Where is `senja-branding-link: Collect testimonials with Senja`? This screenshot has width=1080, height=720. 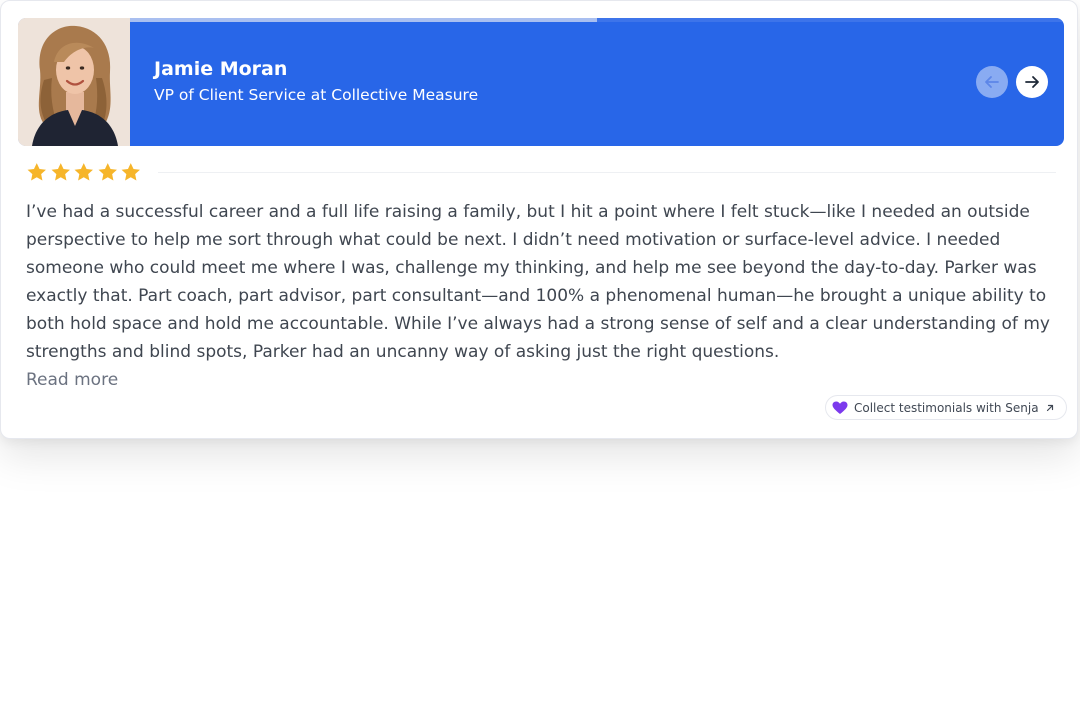 senja-branding-link: Collect testimonials with Senja is located at coordinates (946, 407).